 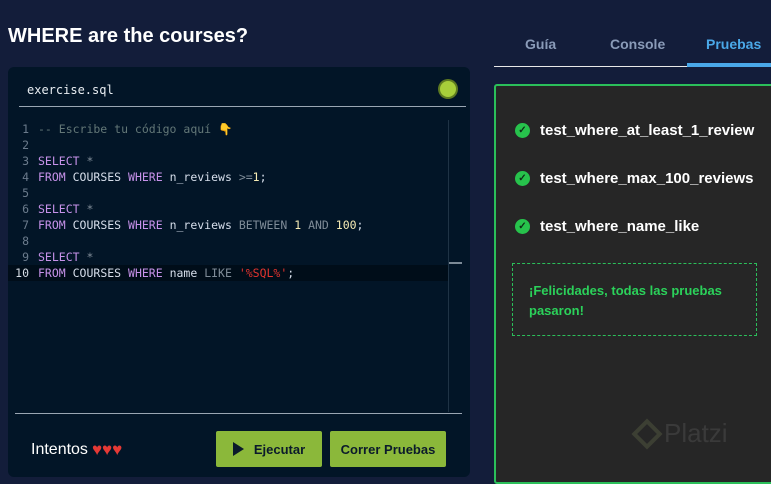 I want to click on code-line: 9 SELECT *, so click(x=228, y=257).